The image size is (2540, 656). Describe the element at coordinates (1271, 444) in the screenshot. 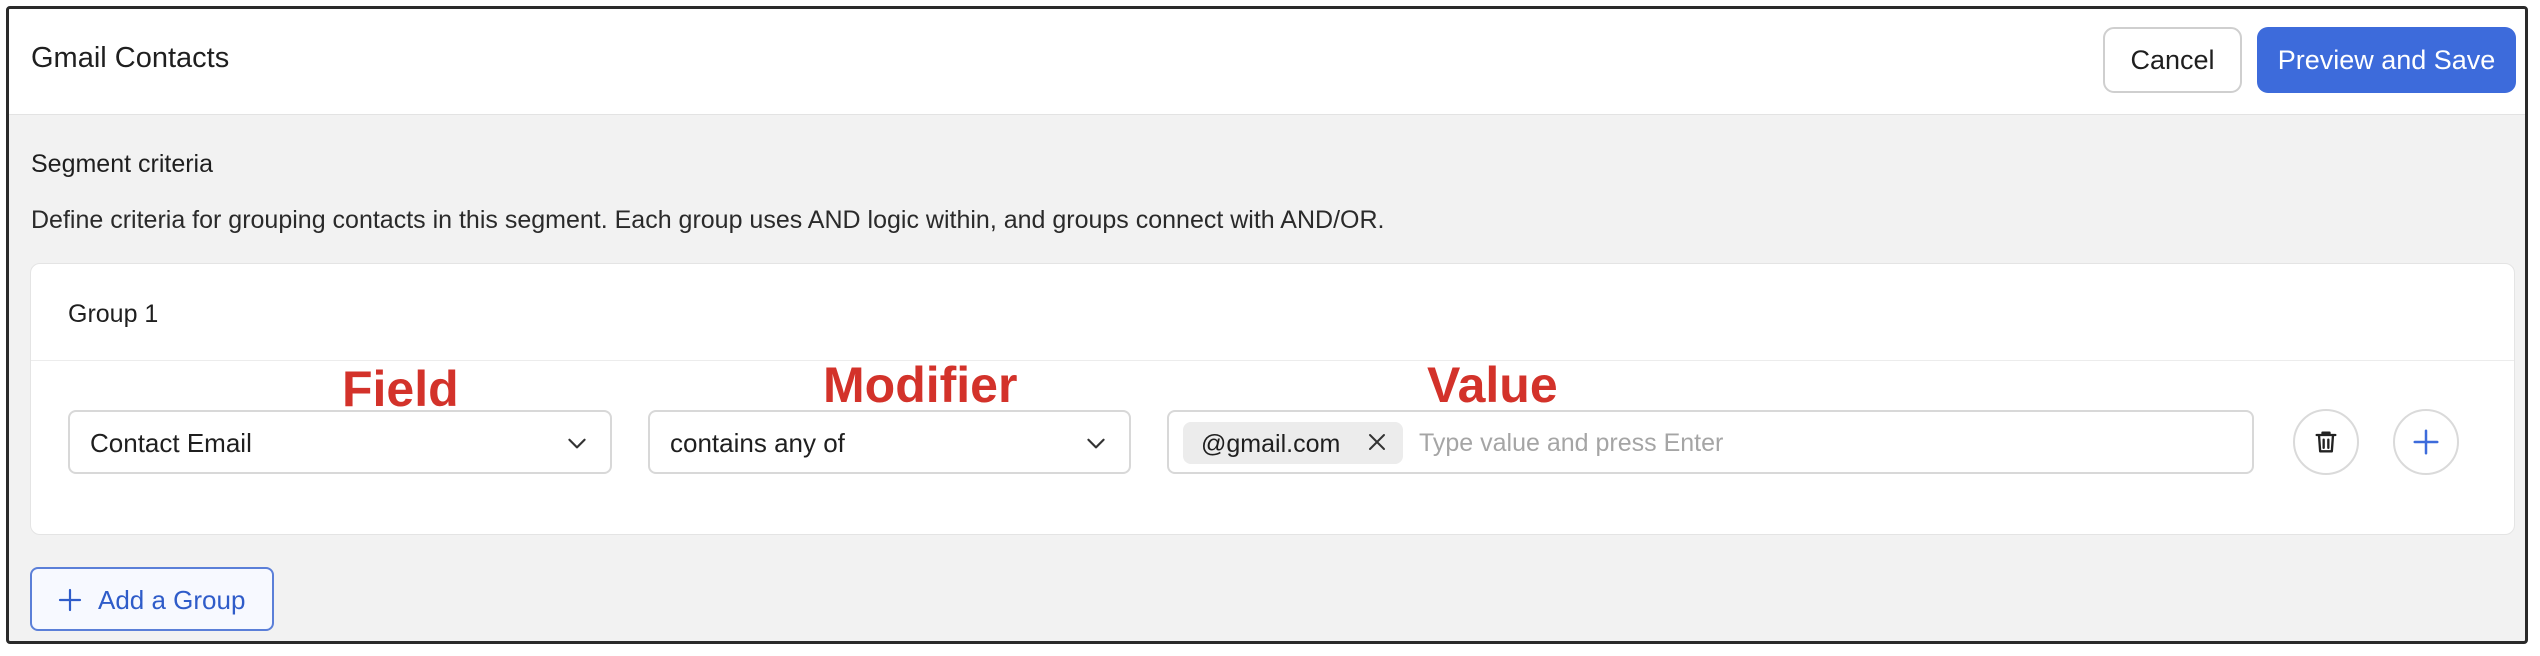

I see `value-chip-label: @gmail.com` at that location.